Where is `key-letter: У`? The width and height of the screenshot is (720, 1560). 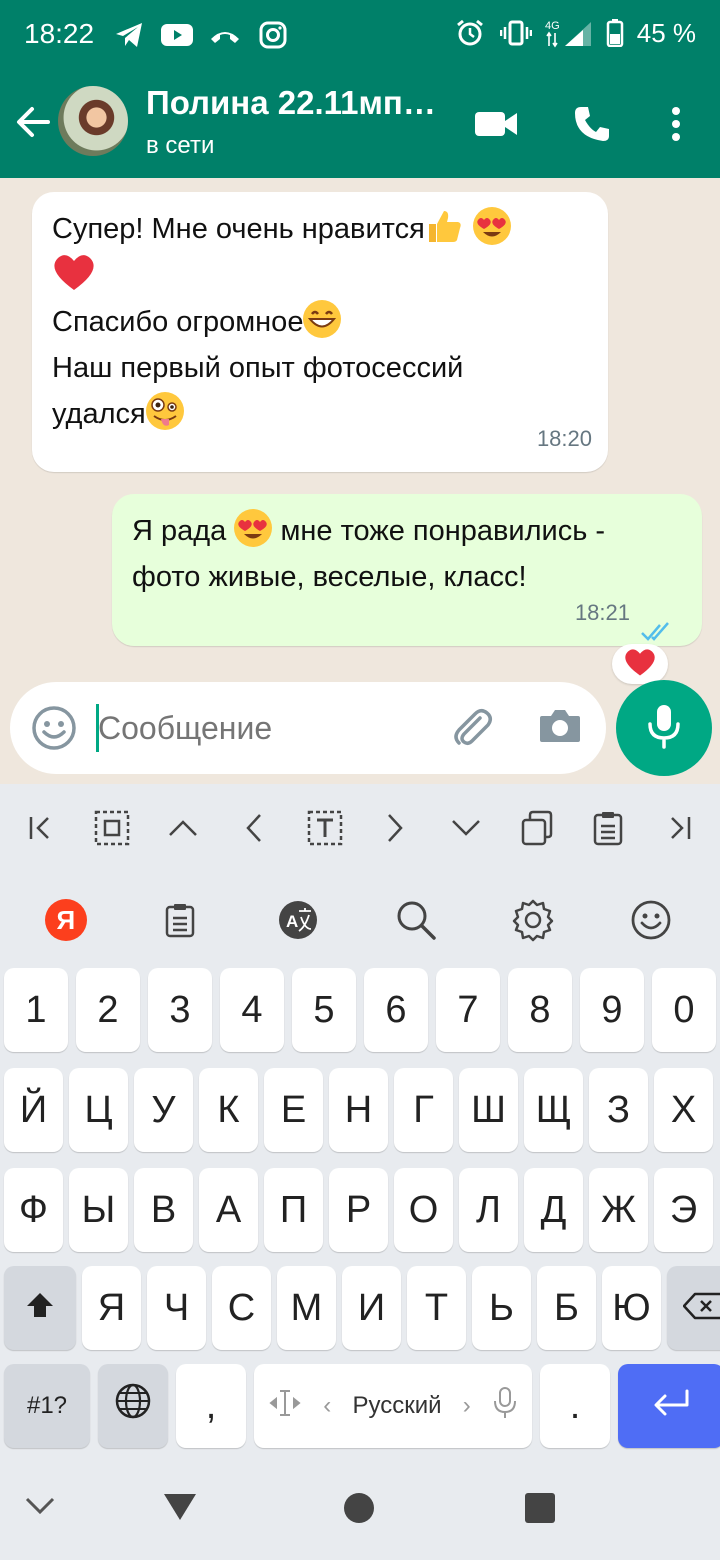
key-letter: У is located at coordinates (163, 1110).